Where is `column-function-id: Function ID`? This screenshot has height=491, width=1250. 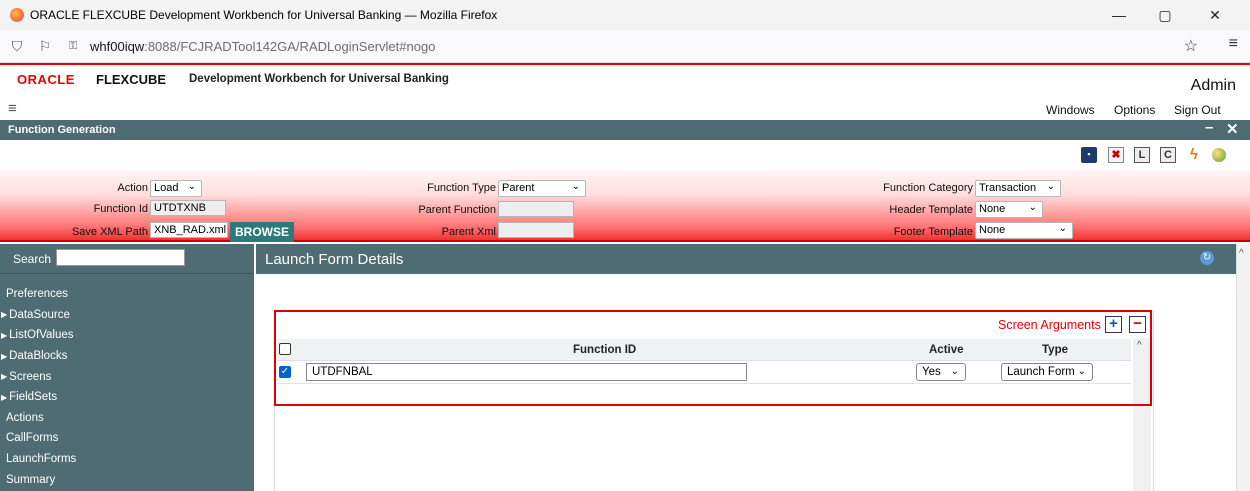
column-function-id: Function ID is located at coordinates (605, 350).